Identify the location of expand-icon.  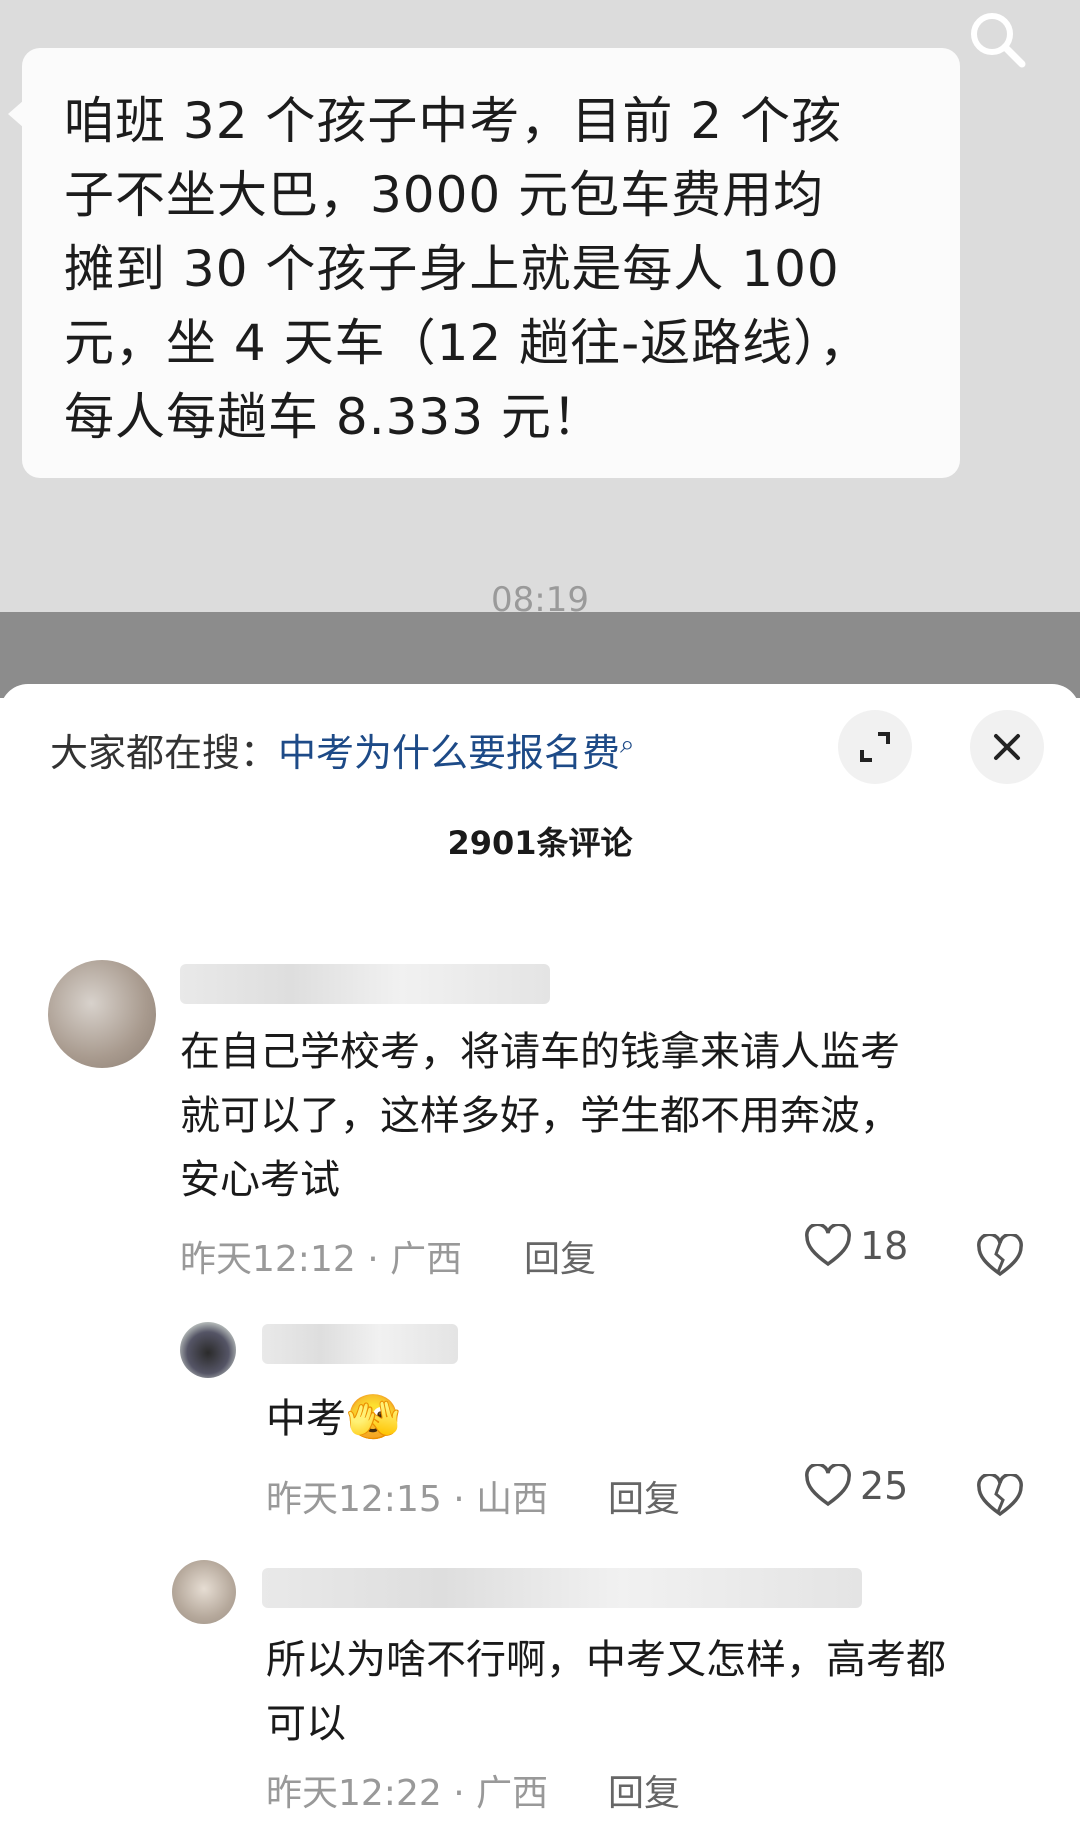
(875, 747).